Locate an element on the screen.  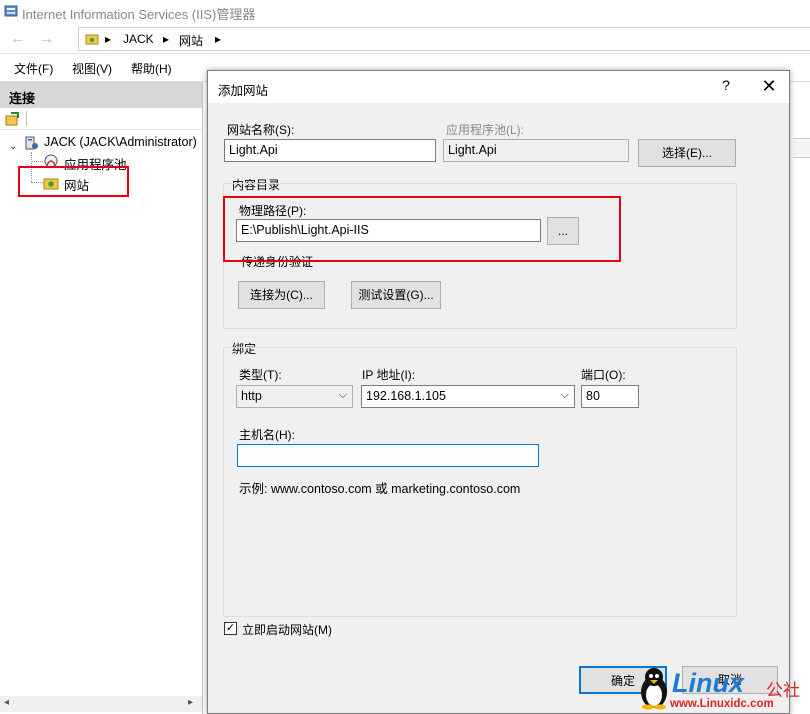
forward-arrow-icon: → is located at coordinates (46, 39).